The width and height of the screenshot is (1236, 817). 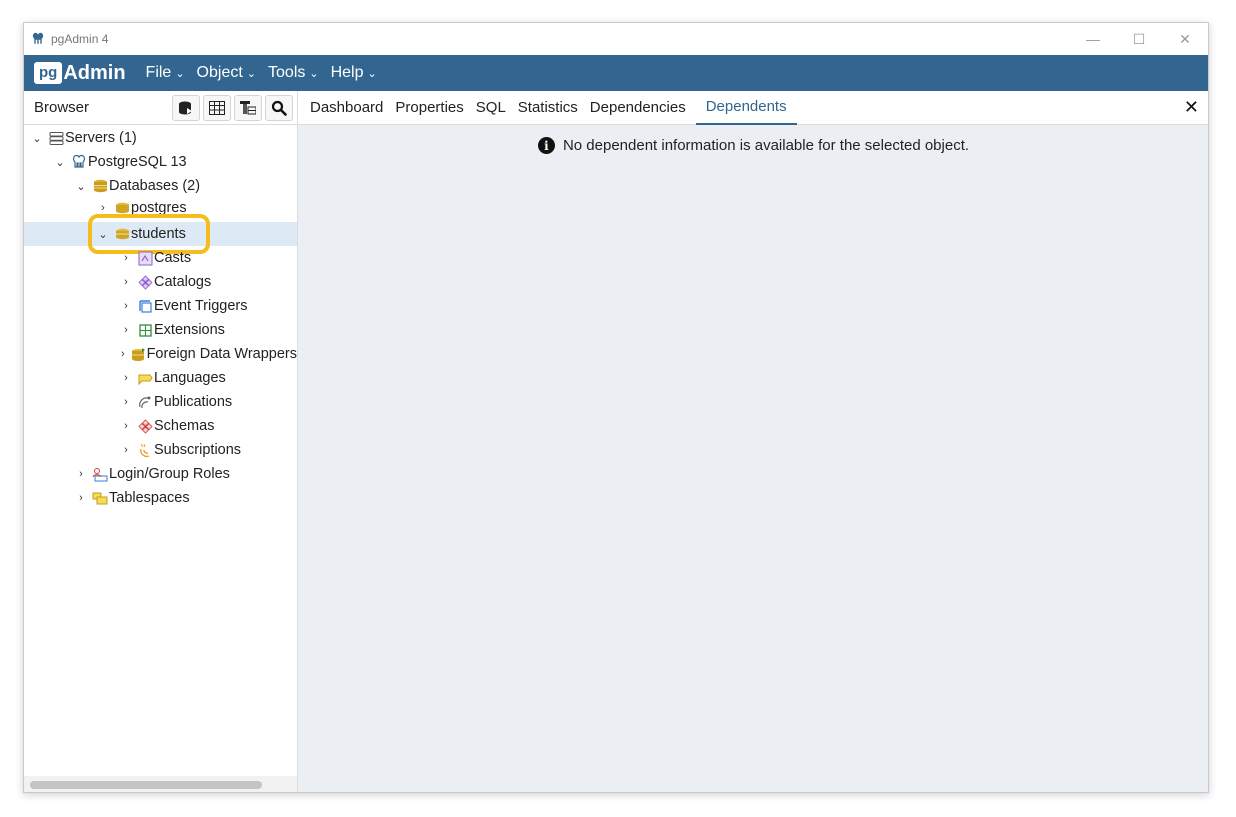 What do you see at coordinates (616, 73) in the screenshot?
I see `menu-bar: pg Admin File ⌄ Object ⌄ Tools ⌄ Help ⌄` at bounding box center [616, 73].